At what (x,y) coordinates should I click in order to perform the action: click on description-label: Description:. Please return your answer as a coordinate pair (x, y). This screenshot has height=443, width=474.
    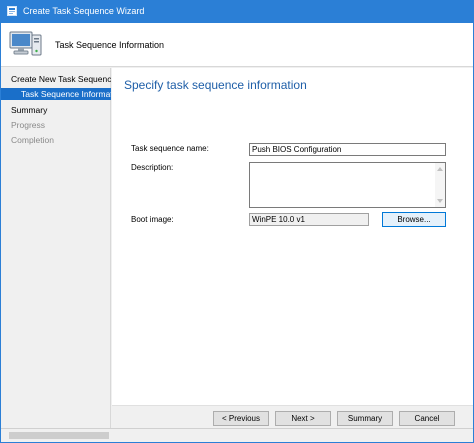
    Looking at the image, I should click on (152, 167).